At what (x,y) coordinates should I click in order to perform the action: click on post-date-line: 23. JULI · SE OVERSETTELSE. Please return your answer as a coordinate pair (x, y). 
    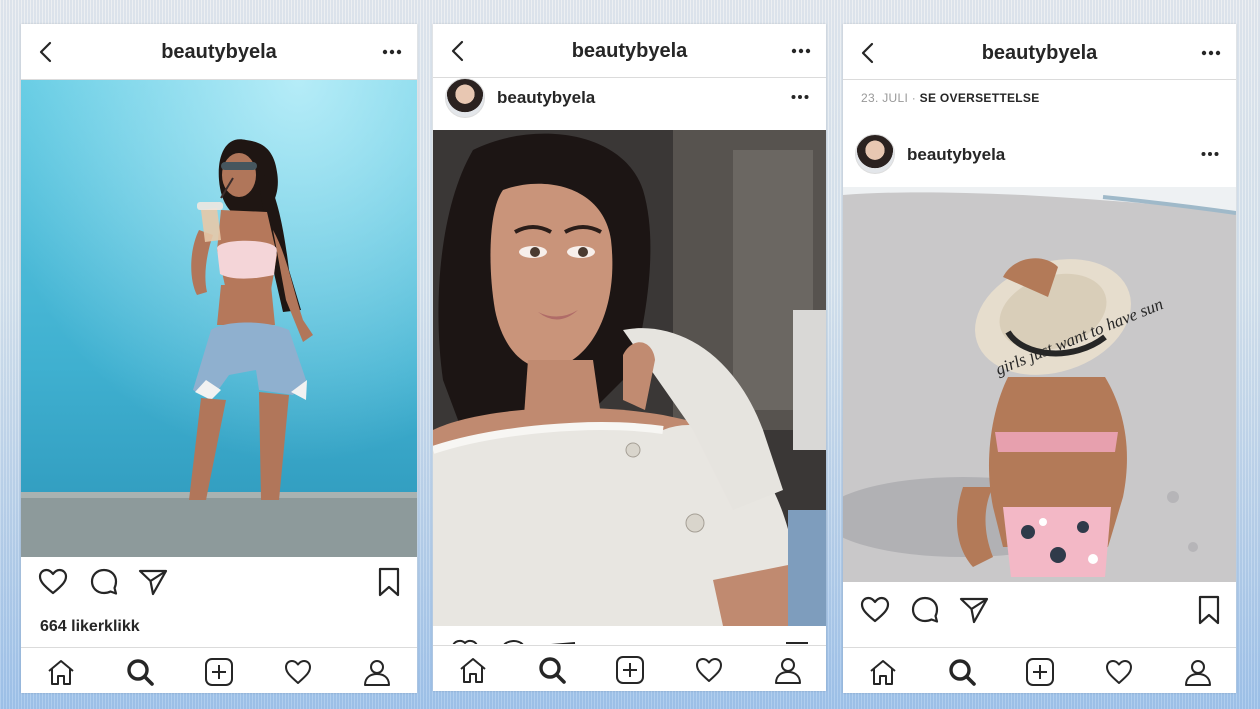
    Looking at the image, I should click on (950, 98).